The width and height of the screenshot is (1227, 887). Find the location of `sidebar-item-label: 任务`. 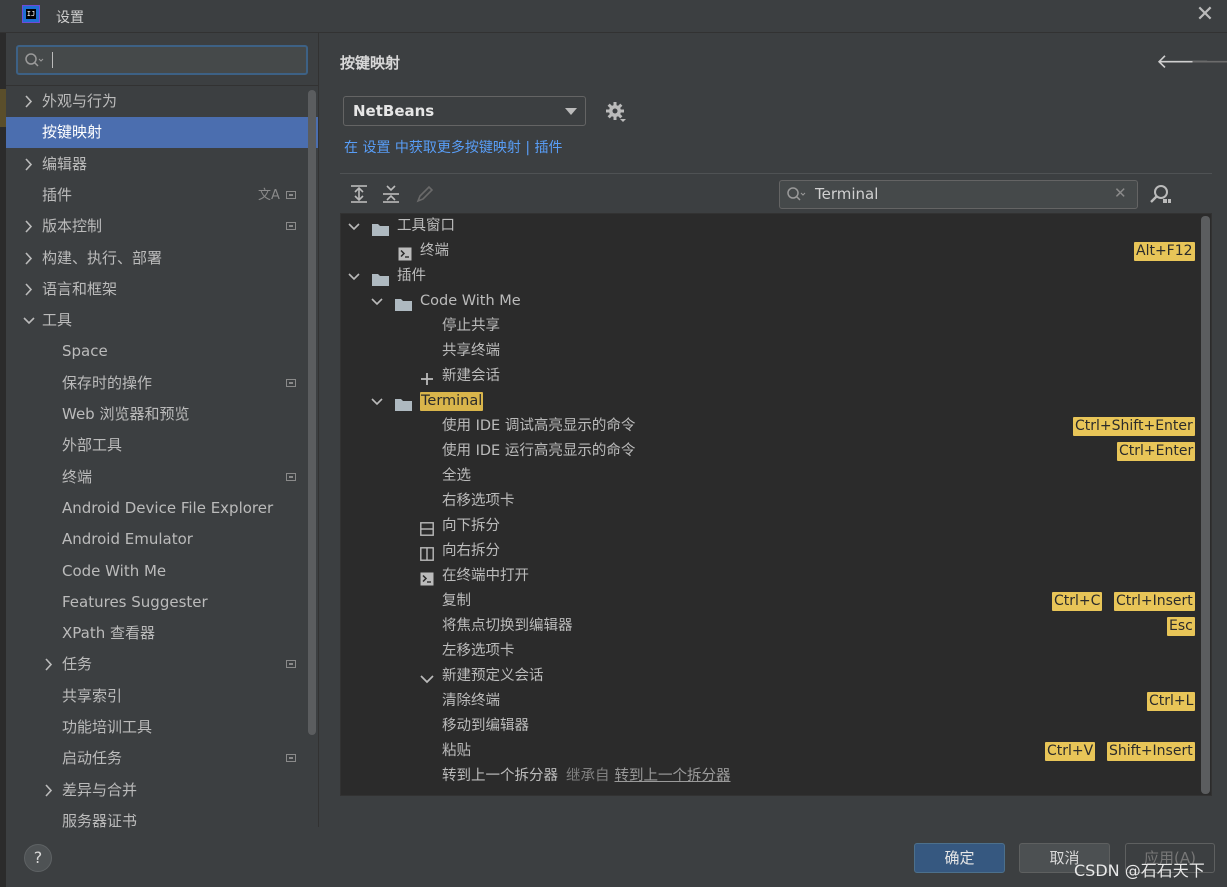

sidebar-item-label: 任务 is located at coordinates (77, 664).